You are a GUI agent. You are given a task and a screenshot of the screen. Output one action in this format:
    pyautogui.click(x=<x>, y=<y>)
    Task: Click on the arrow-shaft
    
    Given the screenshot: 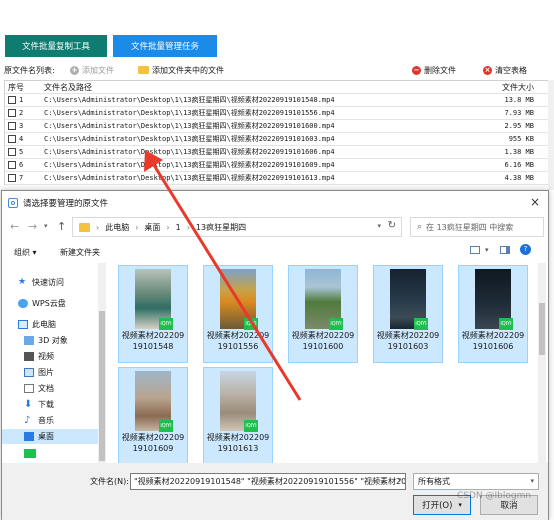 What is the action you would take?
    pyautogui.click(x=226, y=281)
    